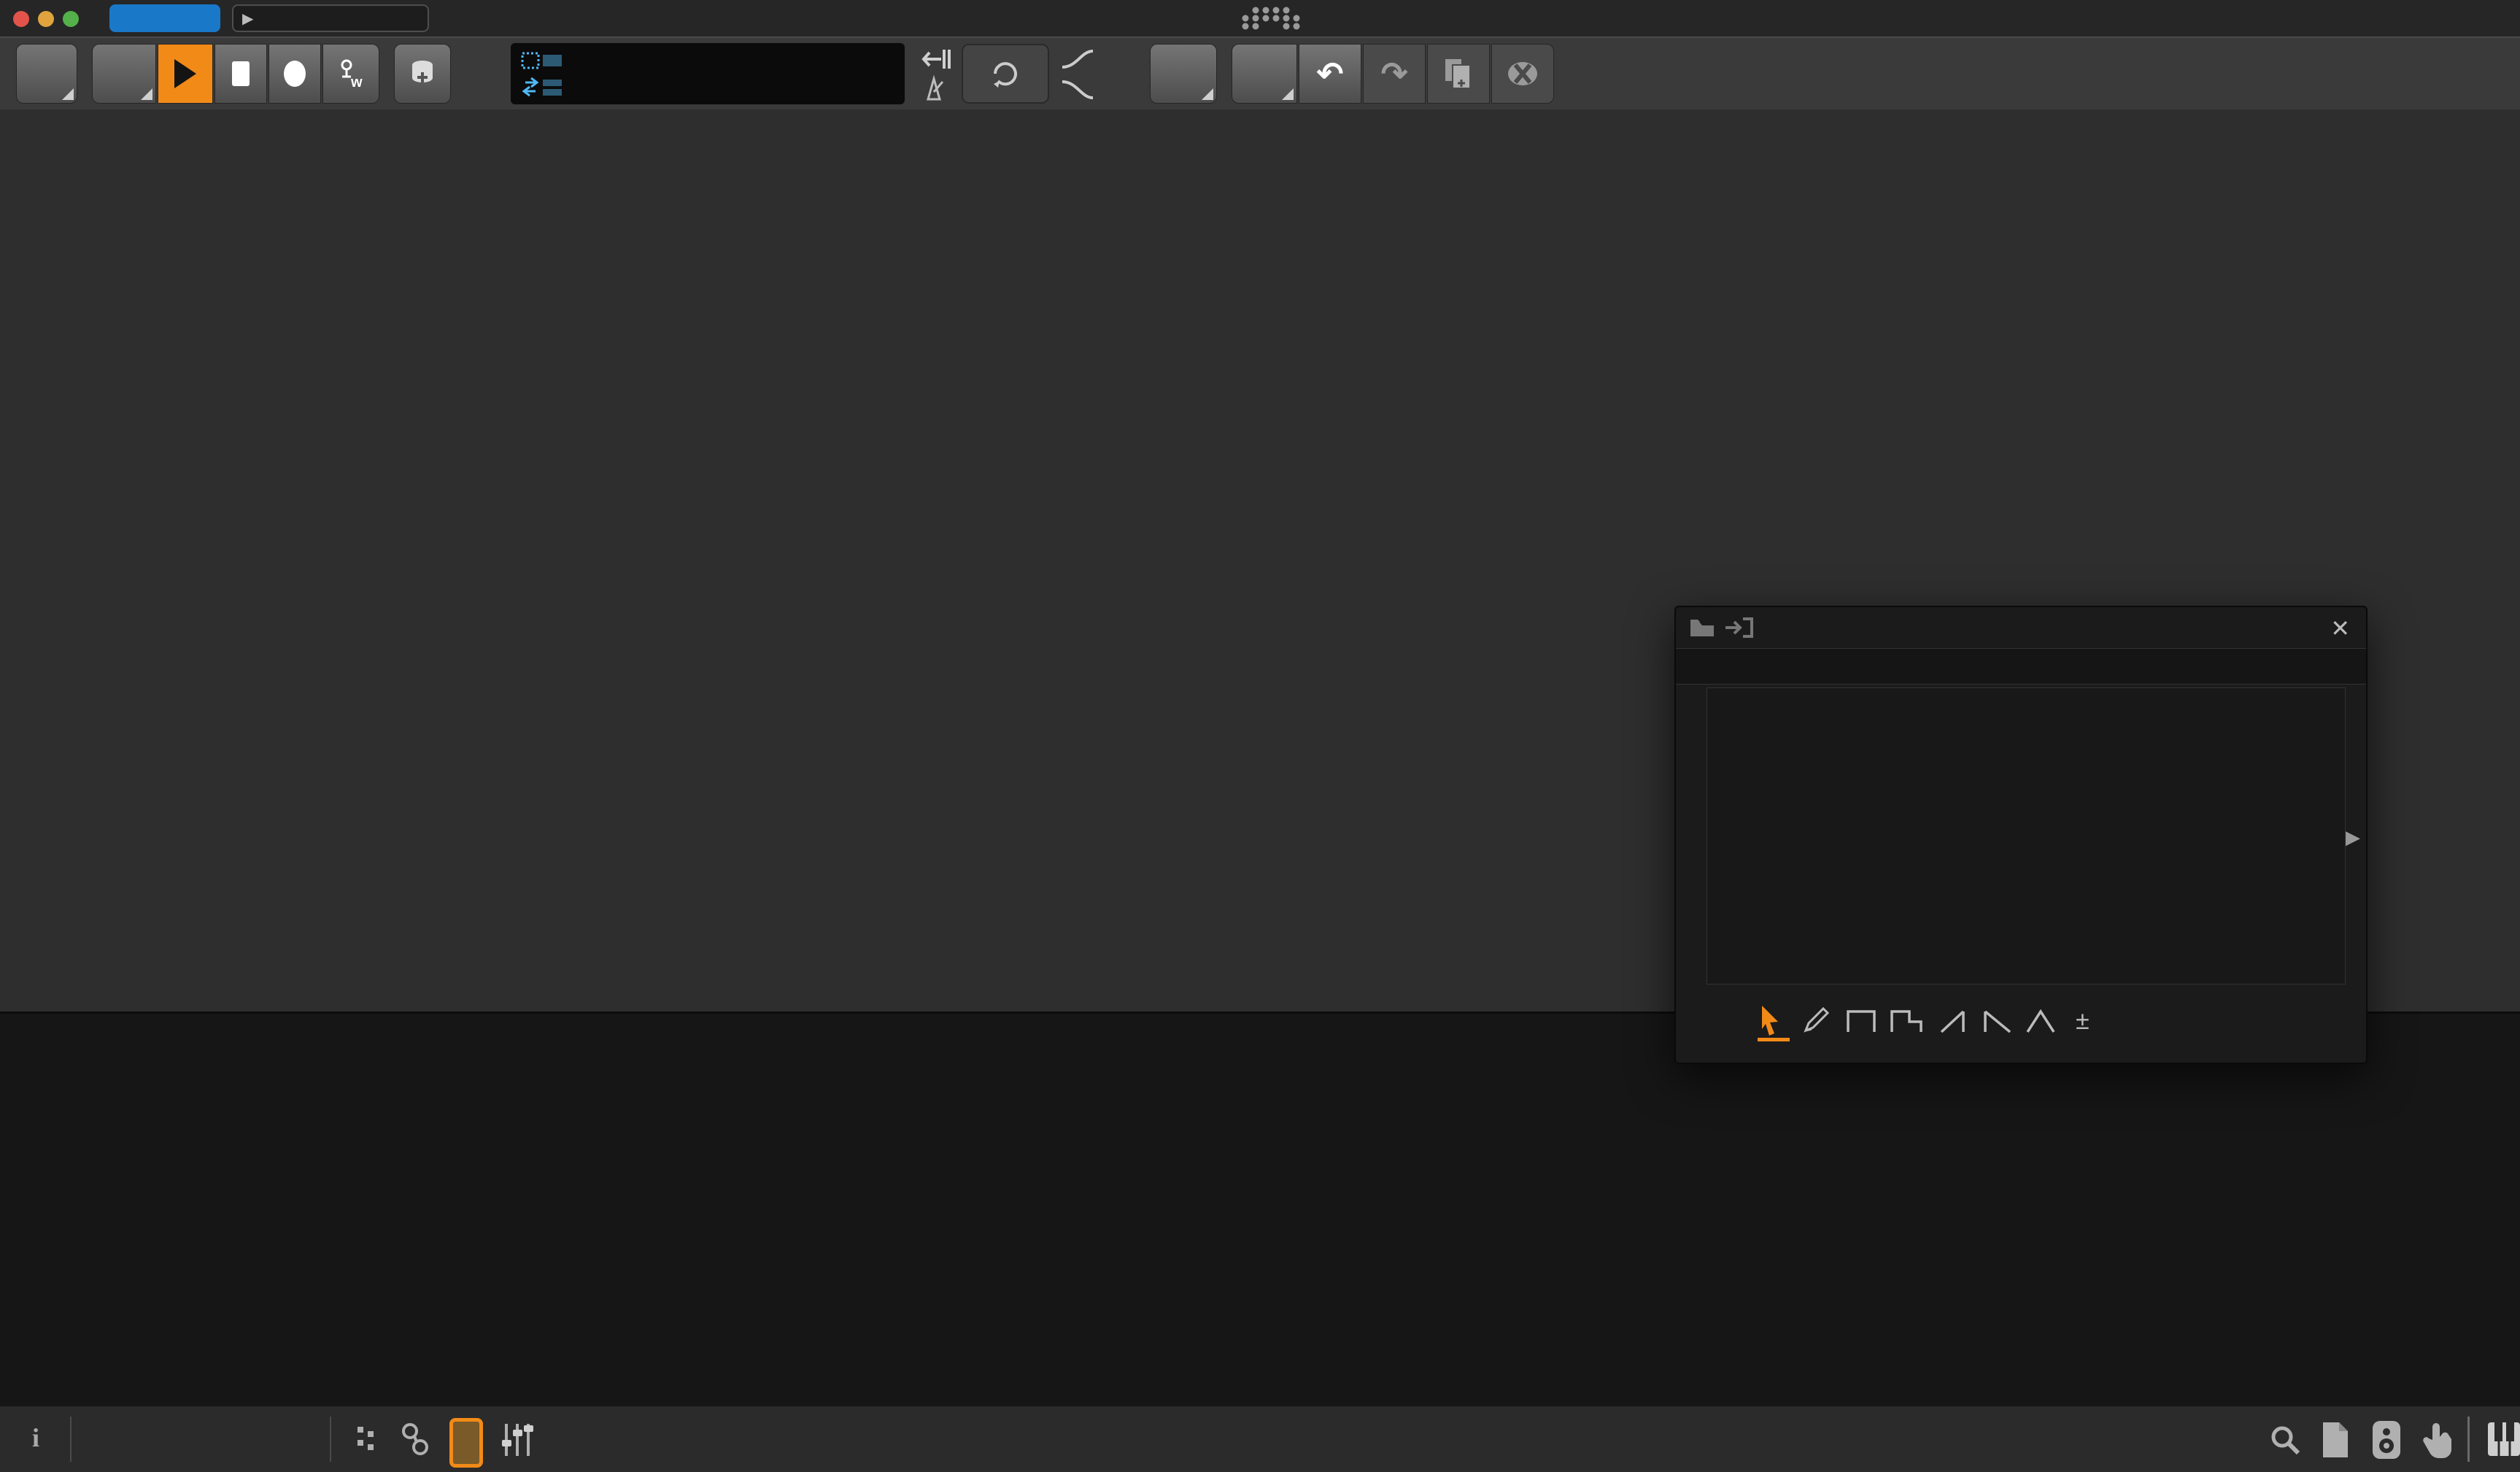 This screenshot has height=1472, width=2520. I want to click on flame-step-arrow: ▶, so click(2353, 837).